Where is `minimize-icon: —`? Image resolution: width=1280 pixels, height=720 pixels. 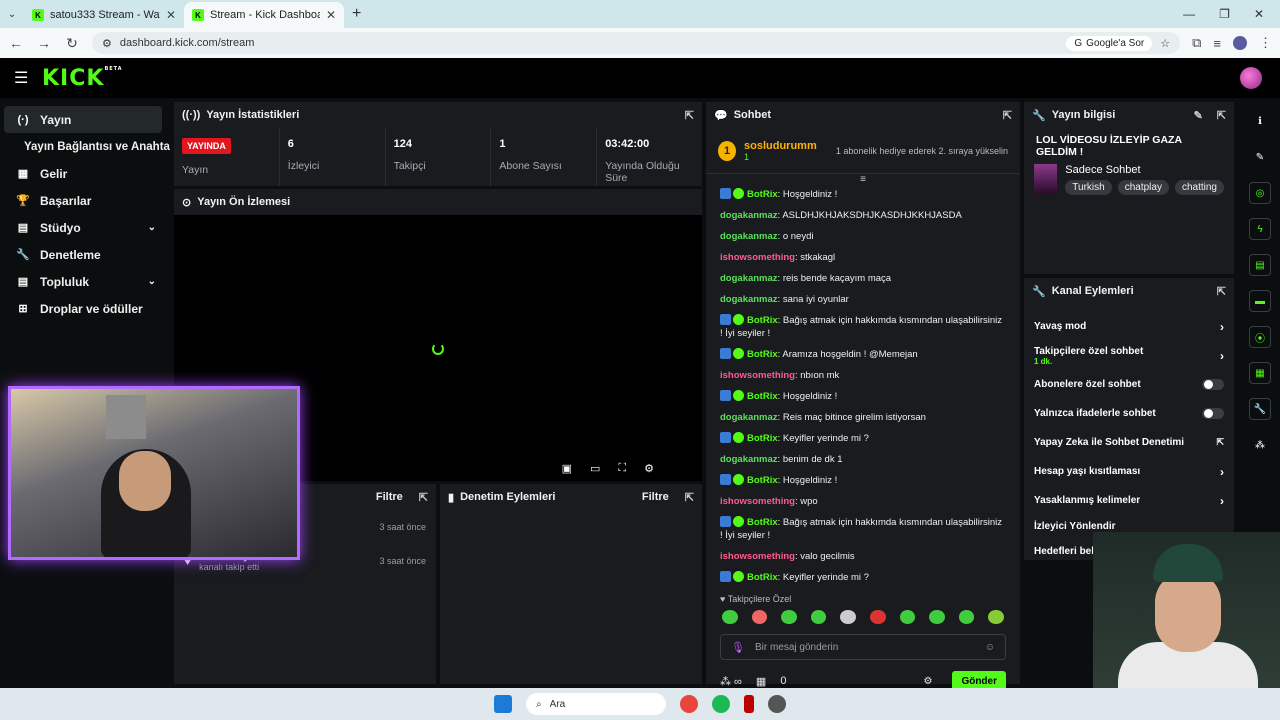 minimize-icon: — is located at coordinates (1189, 14).